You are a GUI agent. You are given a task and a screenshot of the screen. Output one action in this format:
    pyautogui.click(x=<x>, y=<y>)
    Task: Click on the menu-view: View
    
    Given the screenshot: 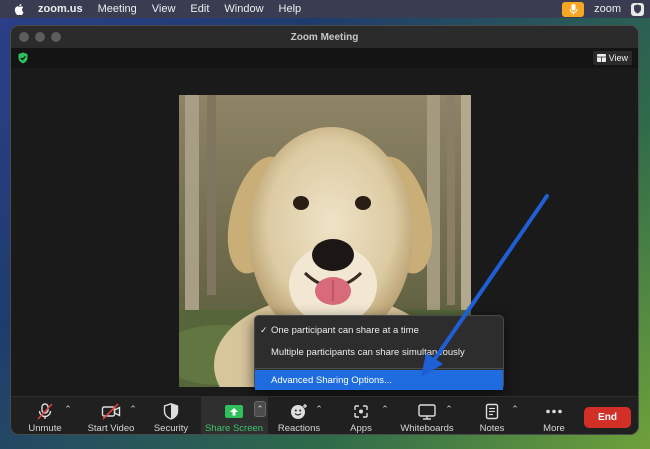 What is the action you would take?
    pyautogui.click(x=164, y=9)
    